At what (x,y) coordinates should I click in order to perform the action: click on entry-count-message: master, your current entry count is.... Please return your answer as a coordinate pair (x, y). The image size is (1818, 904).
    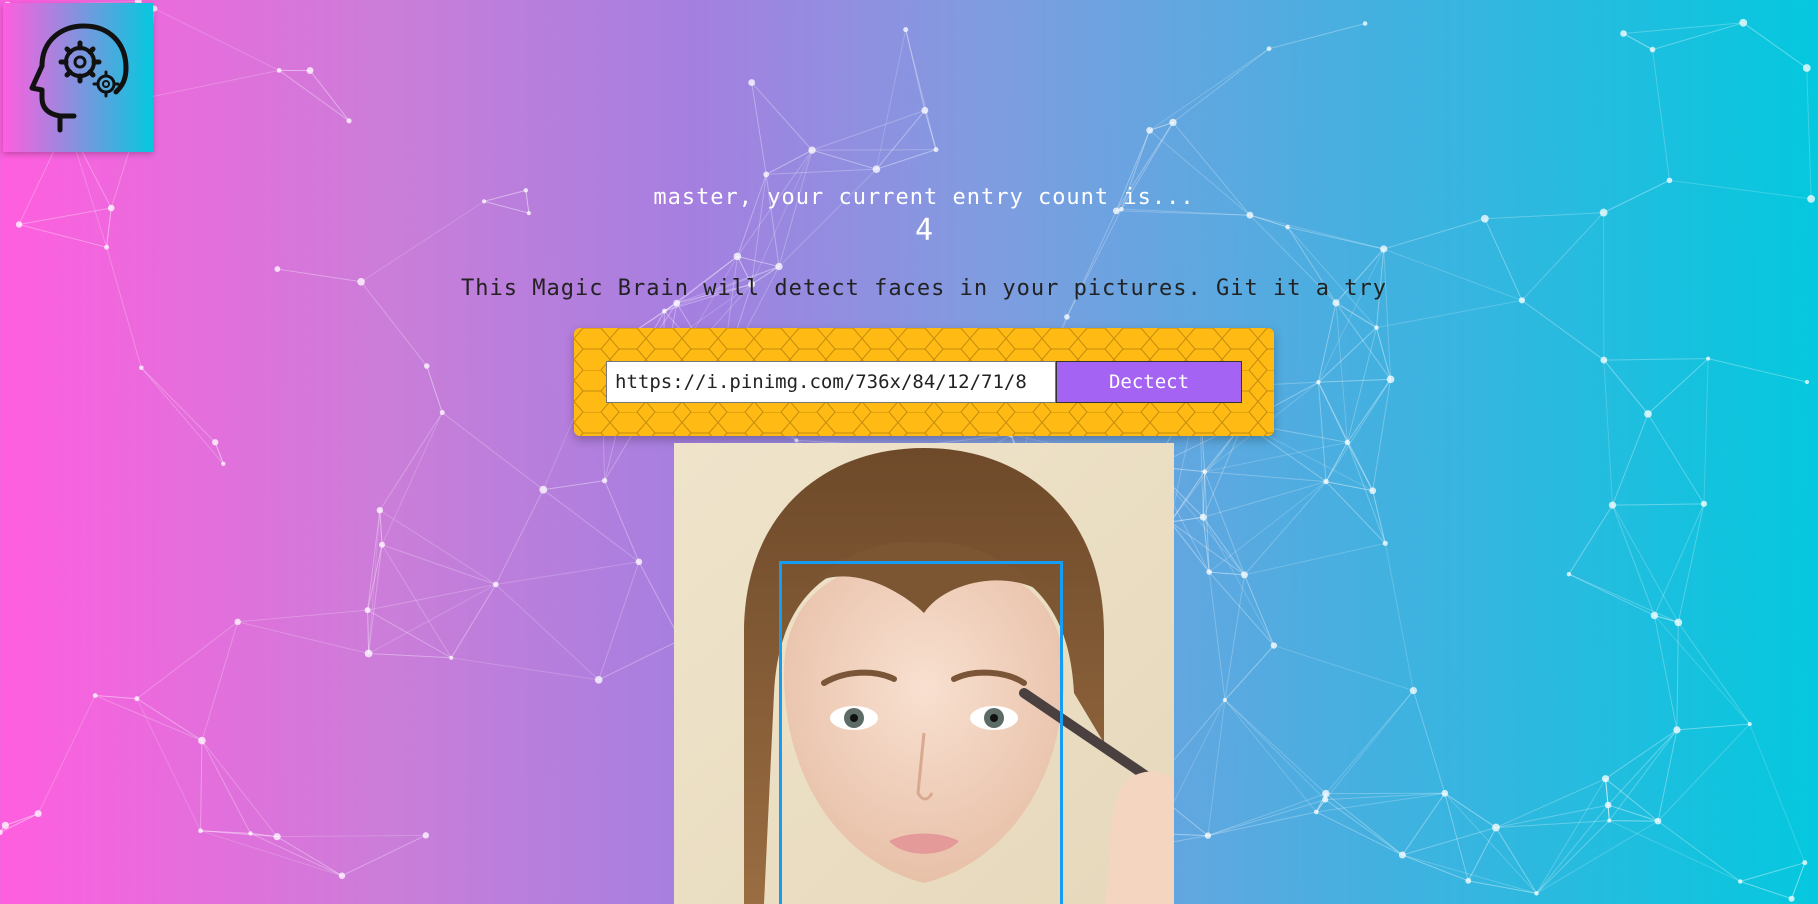
    Looking at the image, I should click on (924, 197).